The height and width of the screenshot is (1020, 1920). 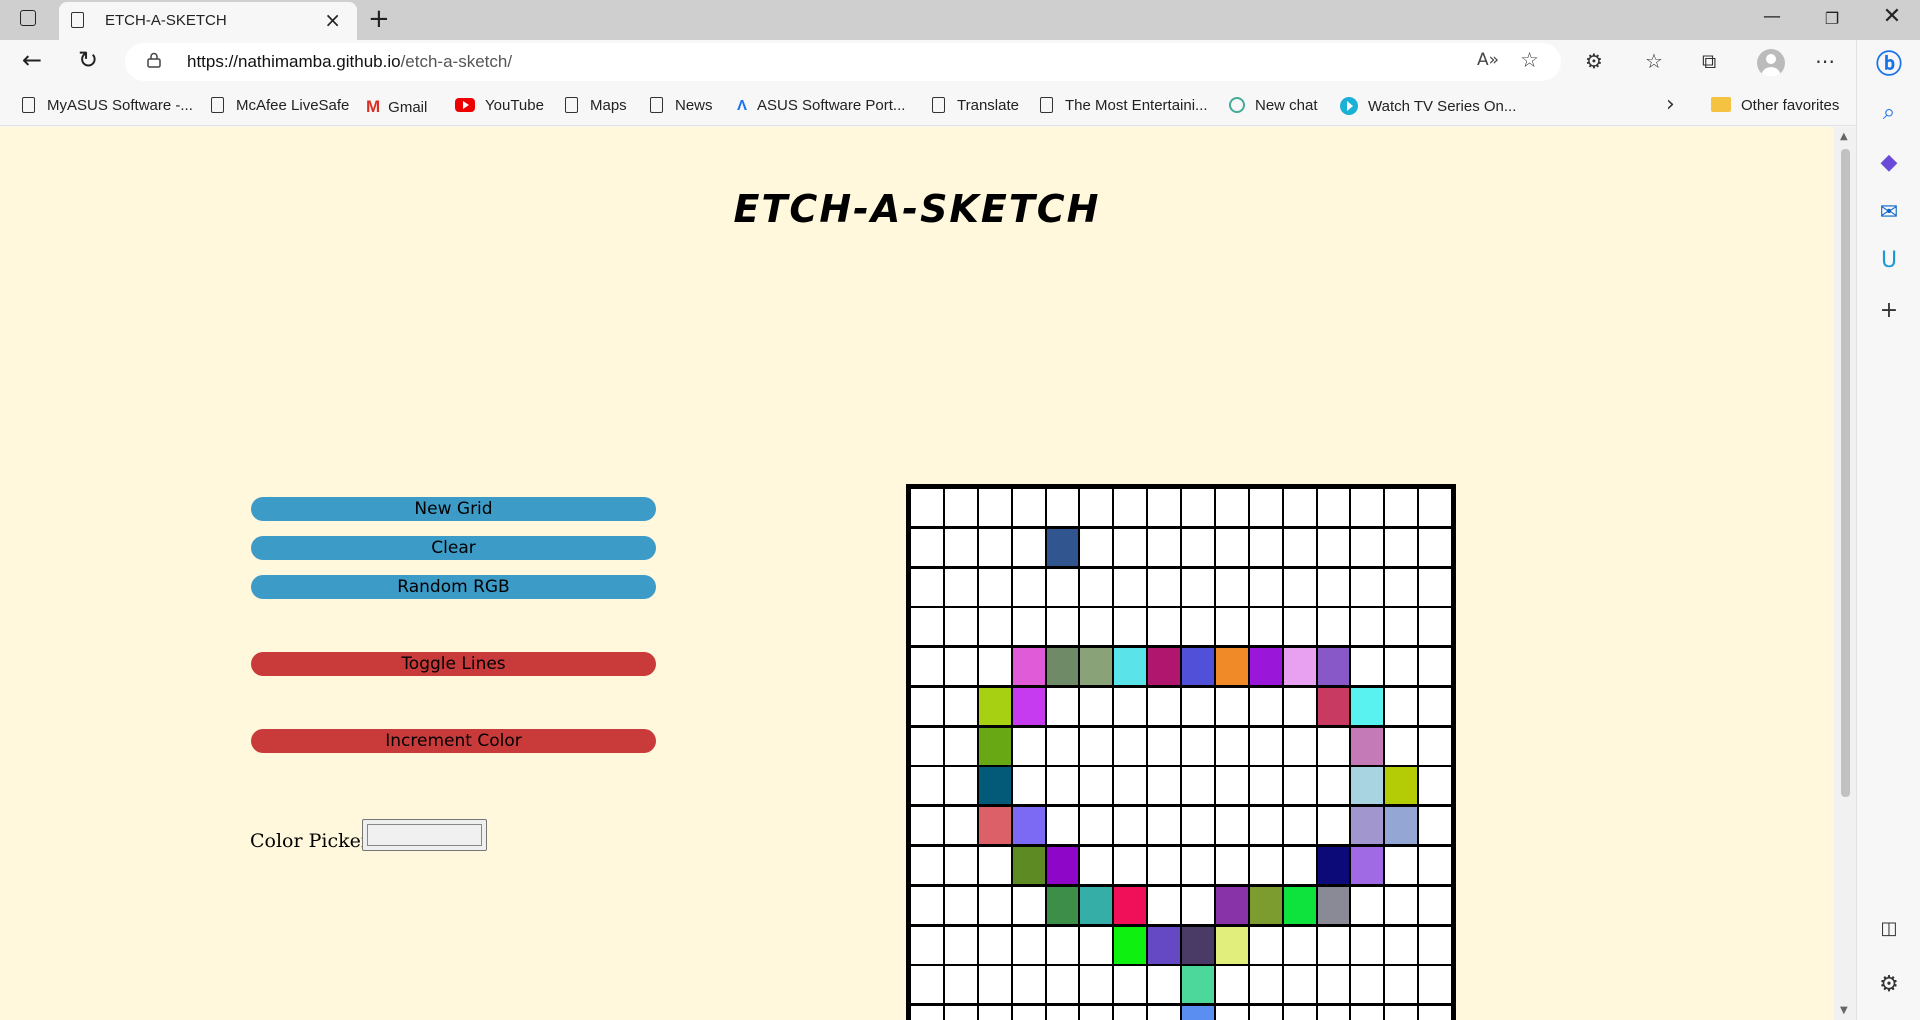 What do you see at coordinates (1888, 310) in the screenshot?
I see `add-icon: +` at bounding box center [1888, 310].